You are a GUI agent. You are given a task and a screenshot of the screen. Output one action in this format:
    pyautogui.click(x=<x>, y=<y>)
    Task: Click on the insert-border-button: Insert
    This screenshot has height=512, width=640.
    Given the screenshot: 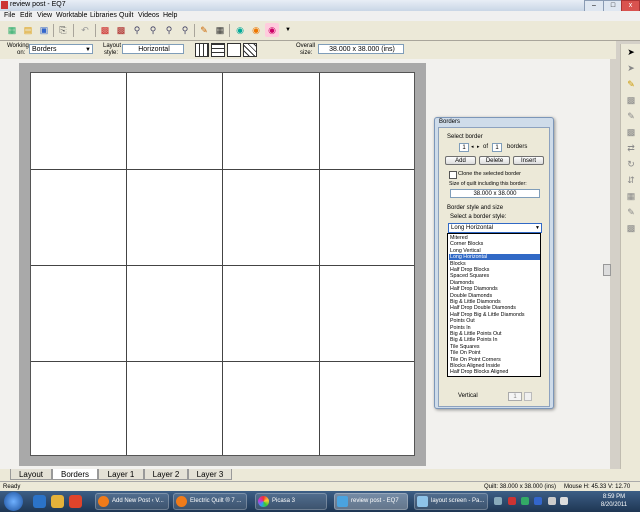 What is the action you would take?
    pyautogui.click(x=528, y=160)
    